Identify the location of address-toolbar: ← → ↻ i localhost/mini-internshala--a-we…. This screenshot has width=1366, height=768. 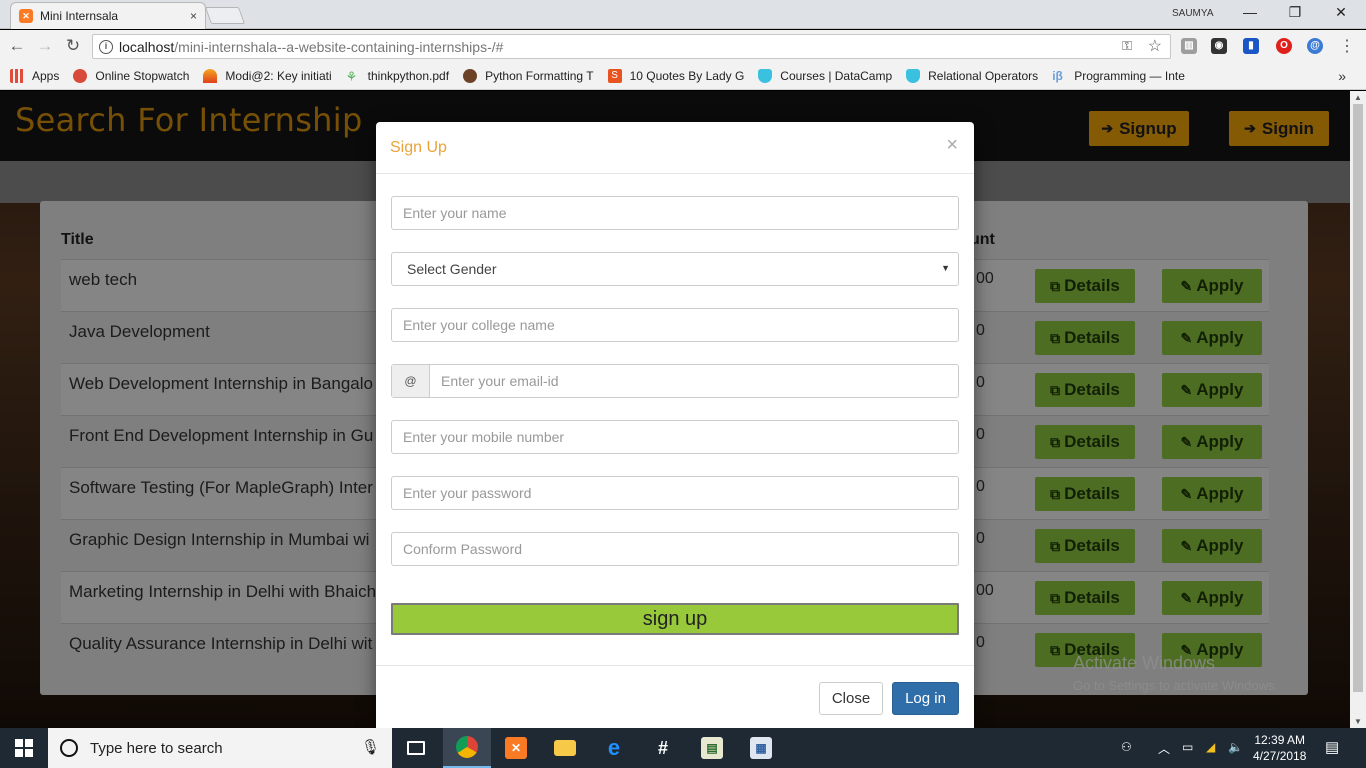
(683, 46).